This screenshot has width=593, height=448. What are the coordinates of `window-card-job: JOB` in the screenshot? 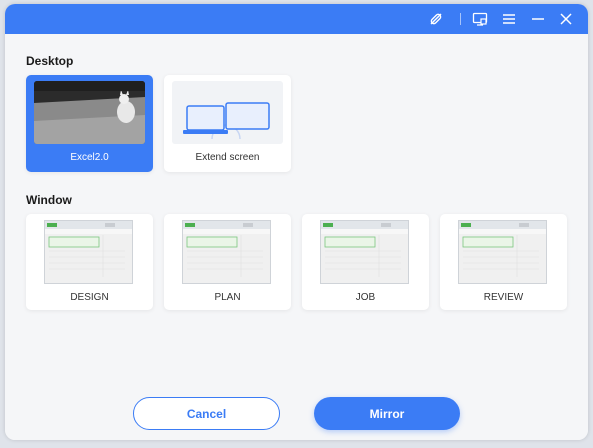 It's located at (365, 262).